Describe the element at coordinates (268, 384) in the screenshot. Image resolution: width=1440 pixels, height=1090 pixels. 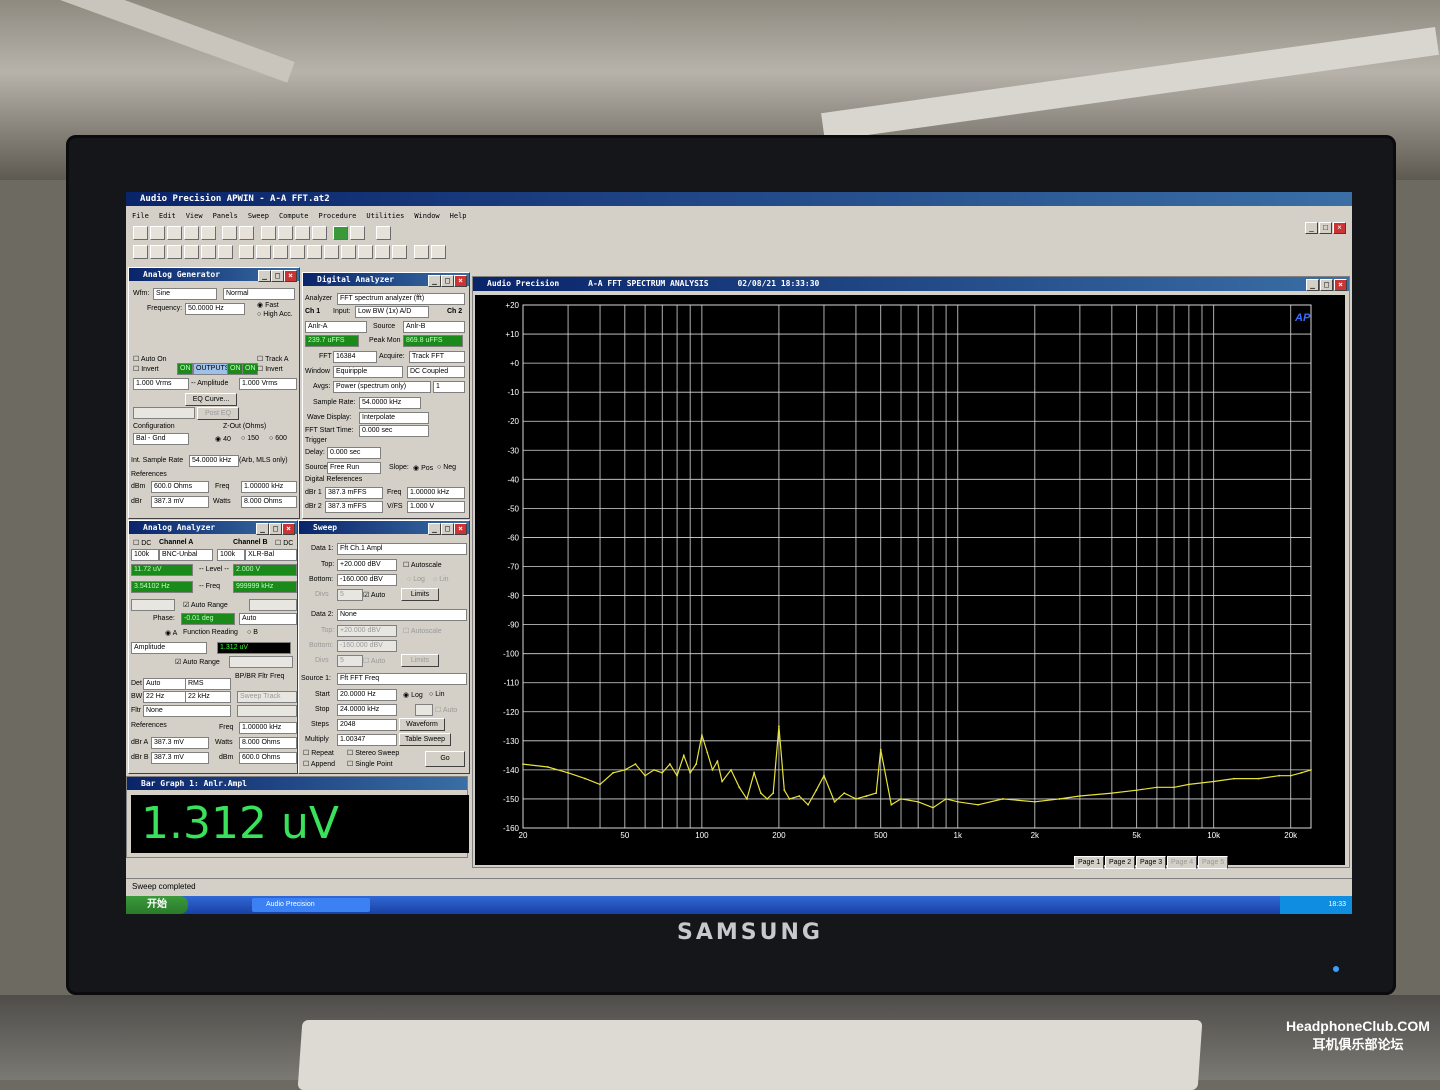
I see `amplitude-b-field: 1.000 Vrms` at that location.